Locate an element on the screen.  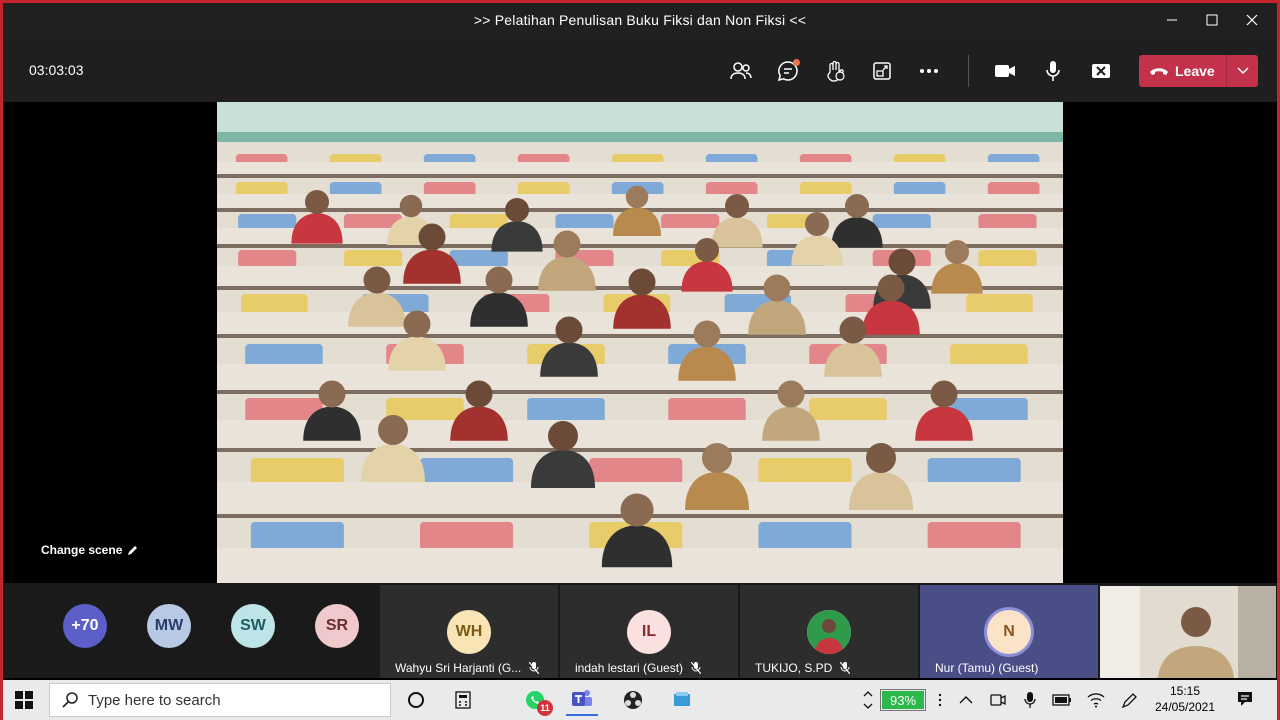
avatar-initials: WH is located at coordinates (469, 631).